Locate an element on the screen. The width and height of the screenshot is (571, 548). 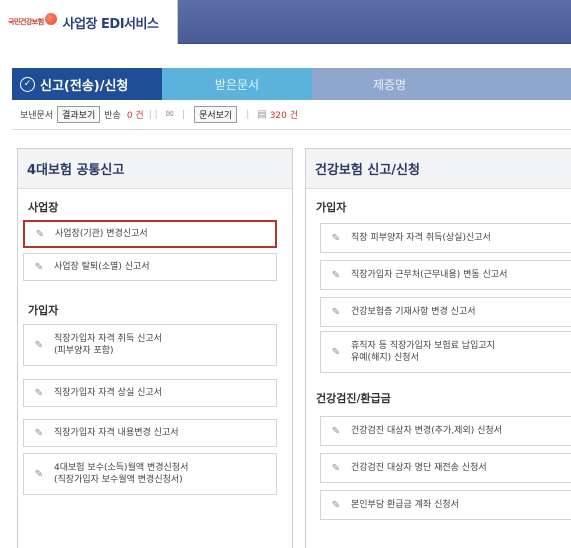
workplace-transfer-form: ✎ 직장가입자 근무처(근무내용) 변동 신고서 is located at coordinates (445, 275).